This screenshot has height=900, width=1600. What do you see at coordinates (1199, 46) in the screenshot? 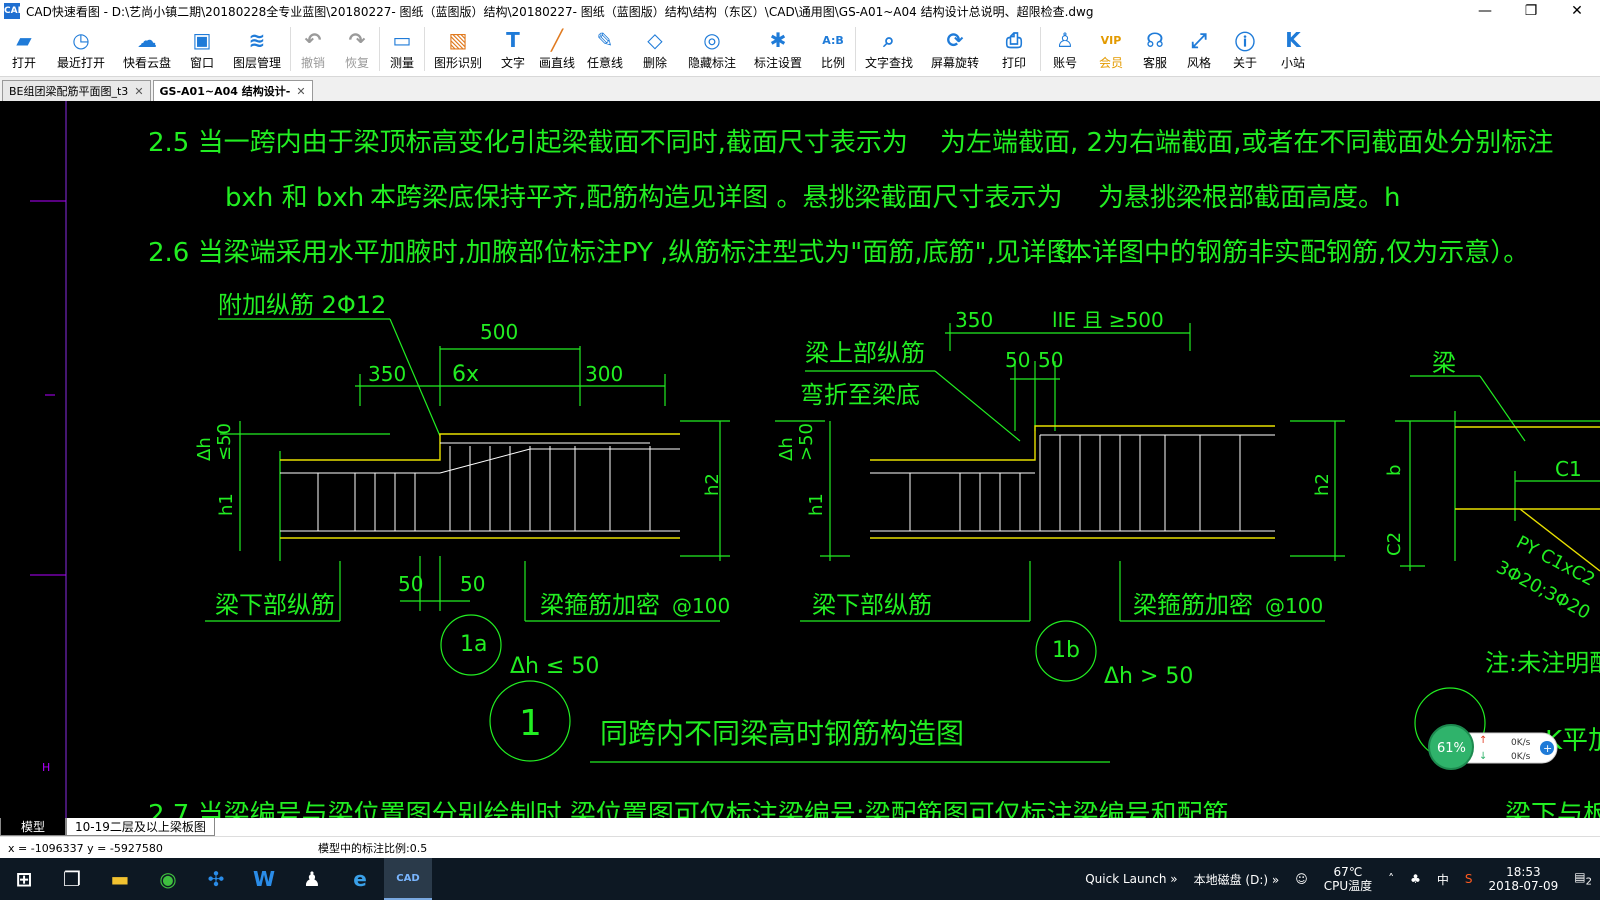
I see `toolbar-style-expand-button: ⤢ 风格` at bounding box center [1199, 46].